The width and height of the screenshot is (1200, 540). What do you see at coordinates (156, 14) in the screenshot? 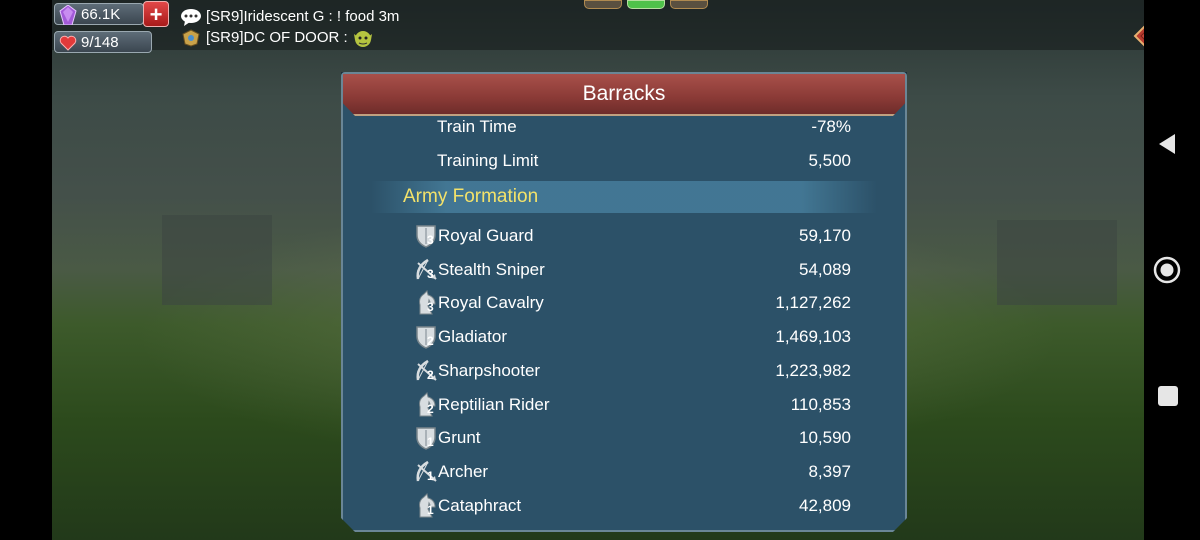
I see `buy-gems-button: +` at bounding box center [156, 14].